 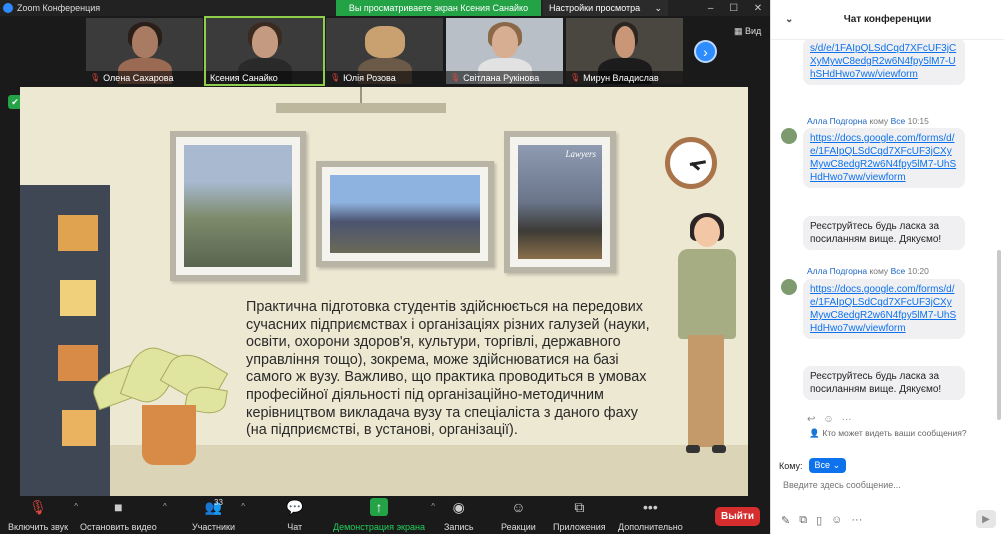 What do you see at coordinates (580, 154) in the screenshot?
I see `photo-caption: Lawyers` at bounding box center [580, 154].